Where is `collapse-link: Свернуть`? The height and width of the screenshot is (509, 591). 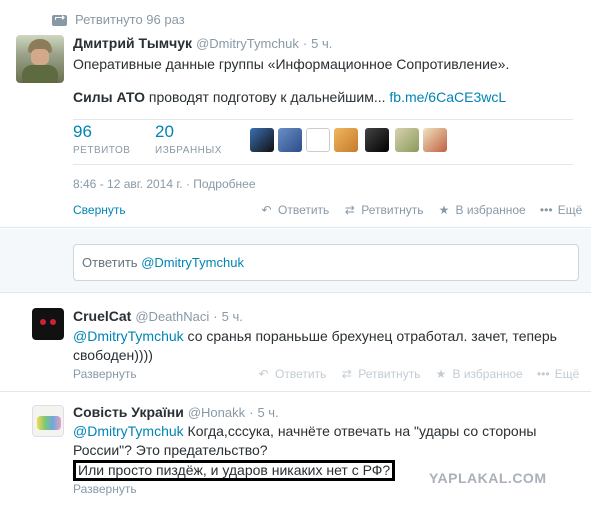
collapse-link: Свернуть is located at coordinates (99, 210).